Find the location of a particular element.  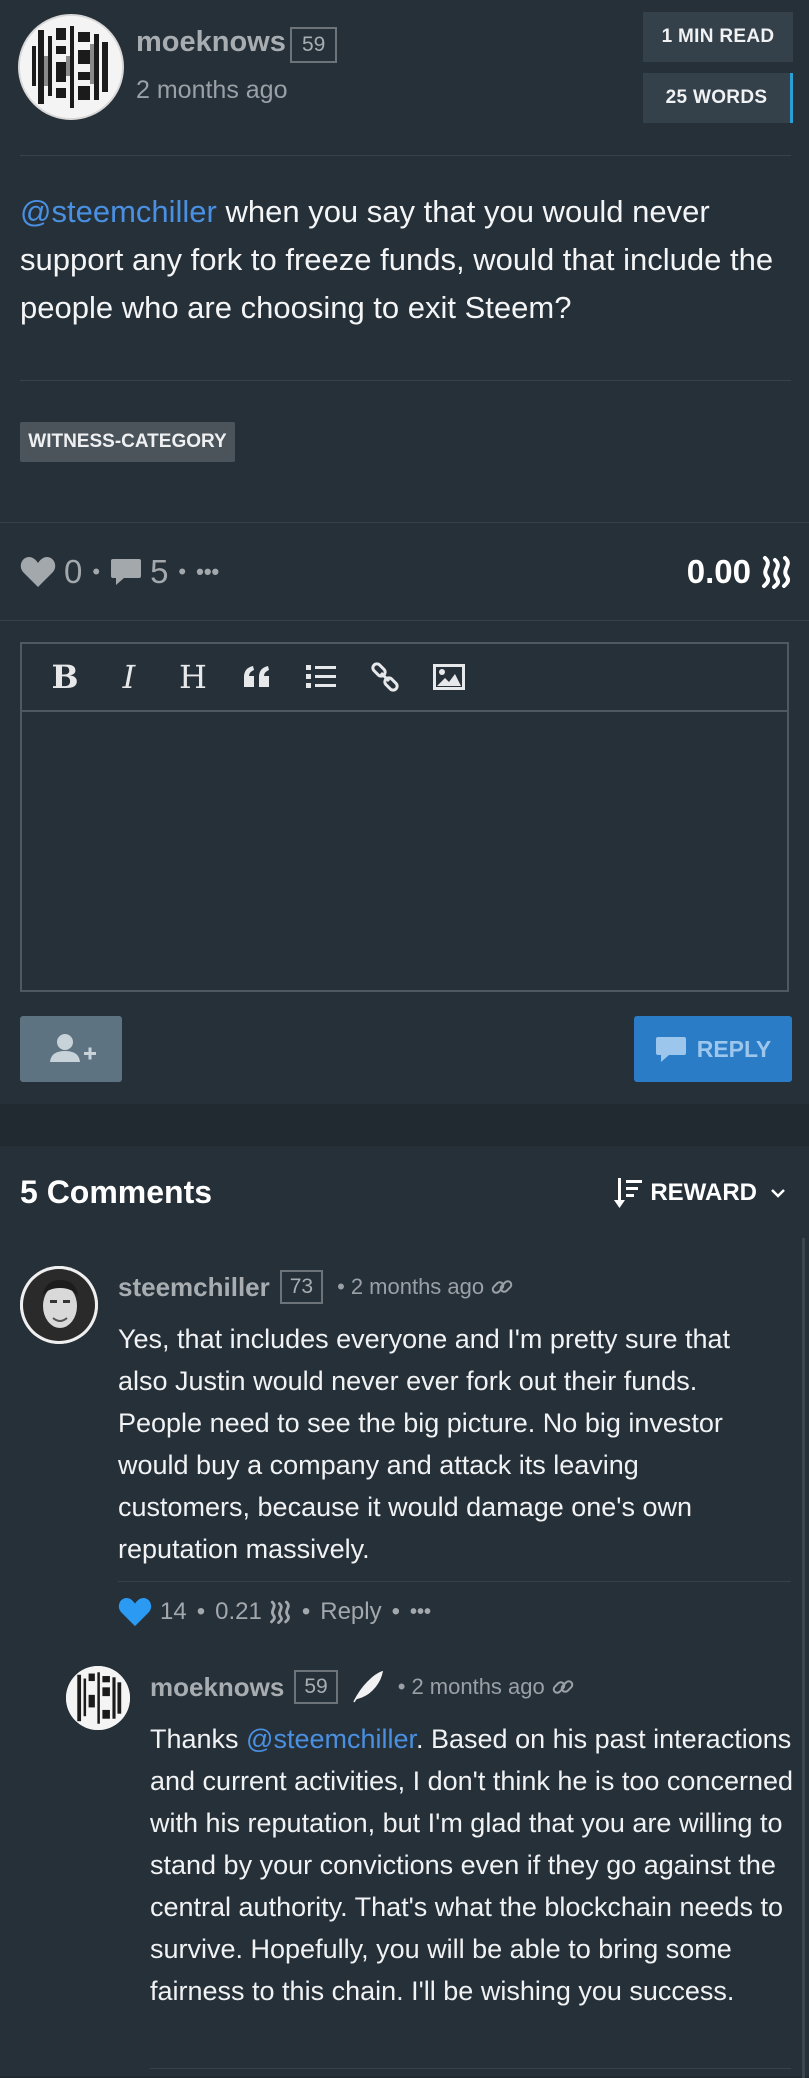

quote-icon is located at coordinates (257, 677).